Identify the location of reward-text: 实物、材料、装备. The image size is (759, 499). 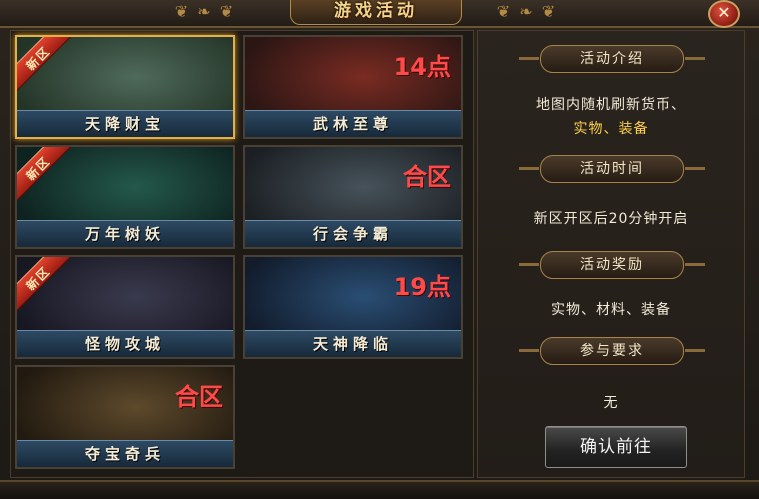
(611, 310).